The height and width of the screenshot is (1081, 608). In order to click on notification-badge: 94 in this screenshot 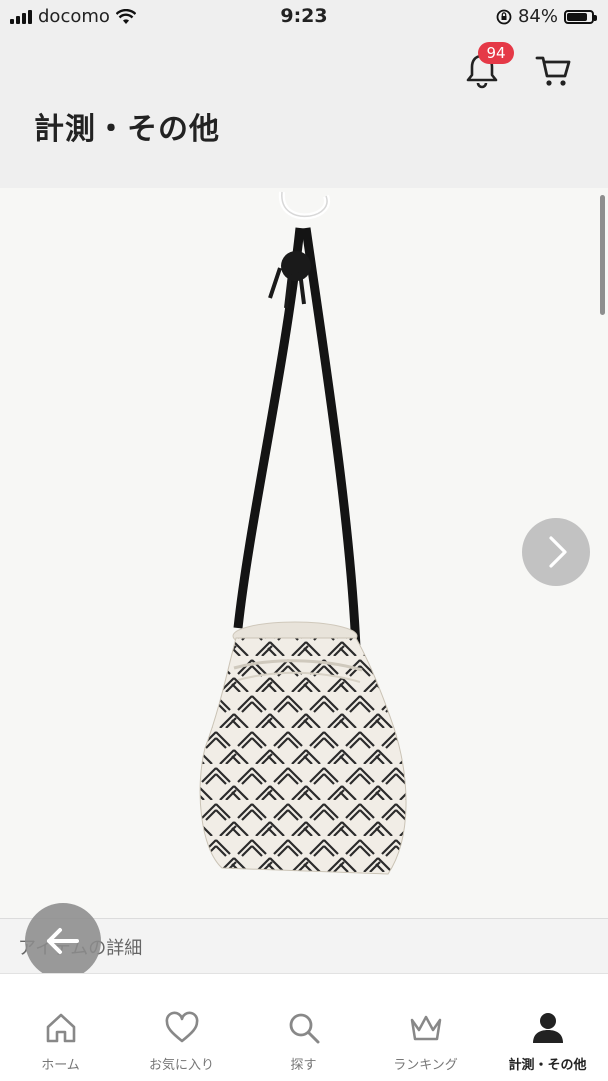, I will do `click(496, 53)`.